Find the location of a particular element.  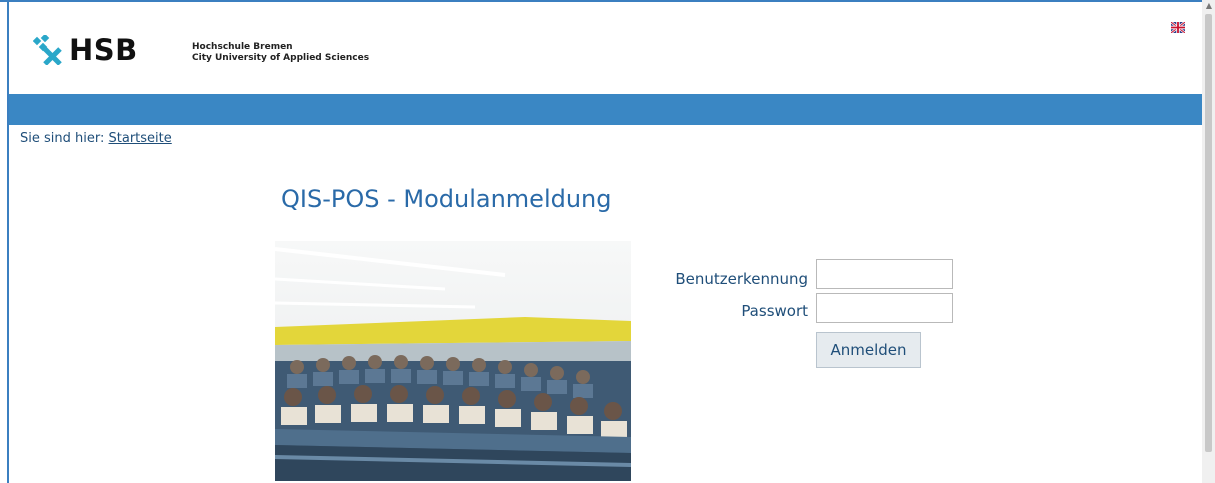

password-input is located at coordinates (884, 308).